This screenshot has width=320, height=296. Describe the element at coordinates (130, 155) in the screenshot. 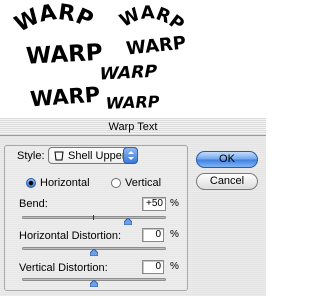

I see `dropdown-arrows-icon` at that location.